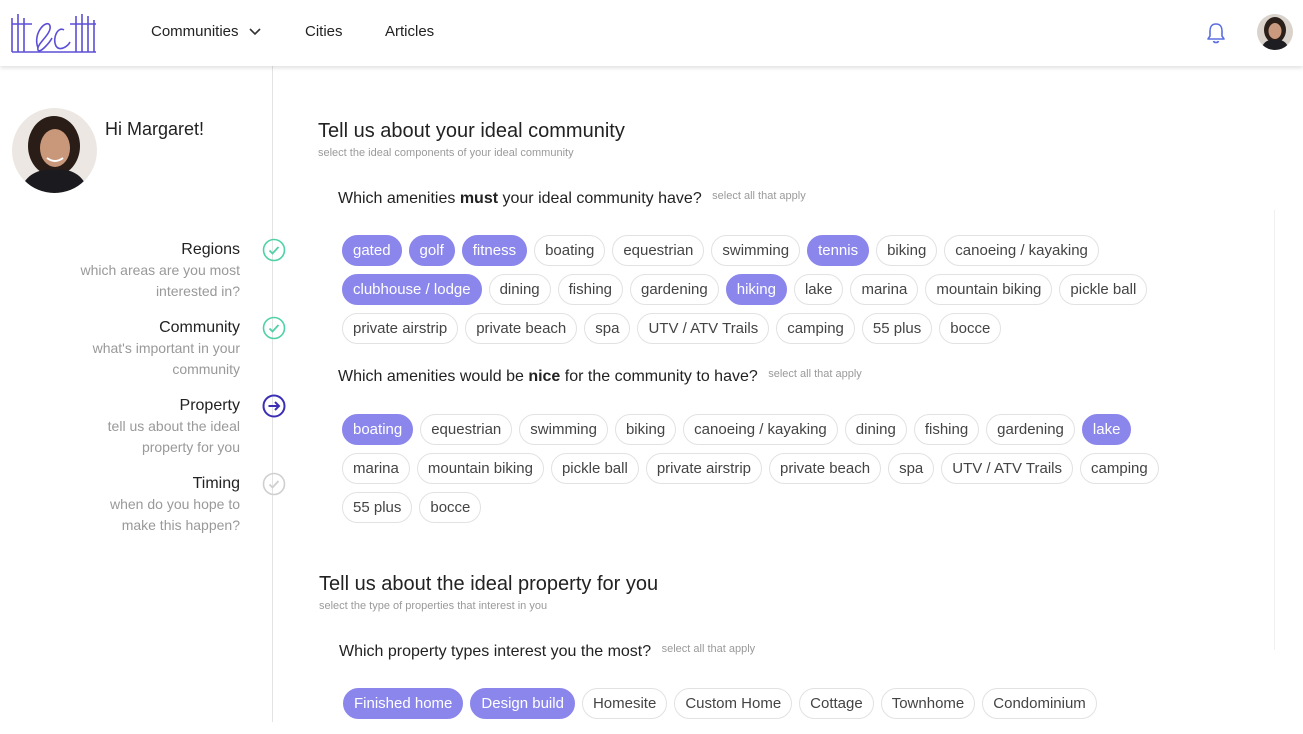  What do you see at coordinates (255, 32) in the screenshot?
I see `chevron-down-icon` at bounding box center [255, 32].